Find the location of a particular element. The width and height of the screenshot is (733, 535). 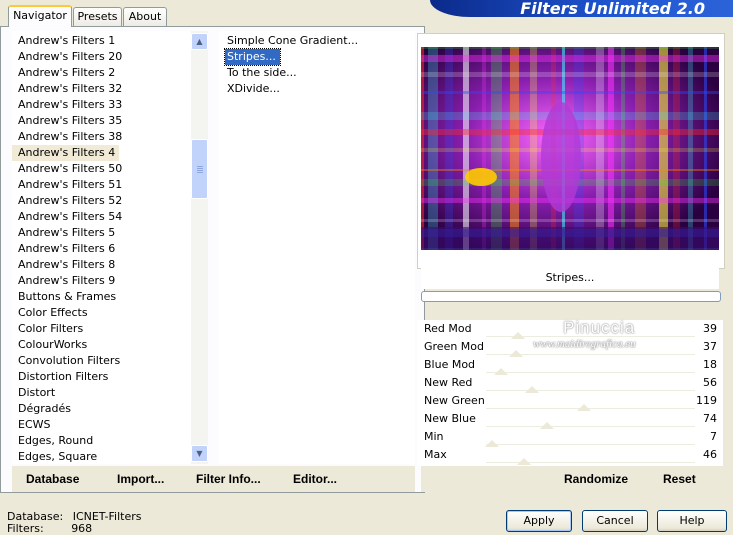

slider-label: New Red is located at coordinates (448, 382).